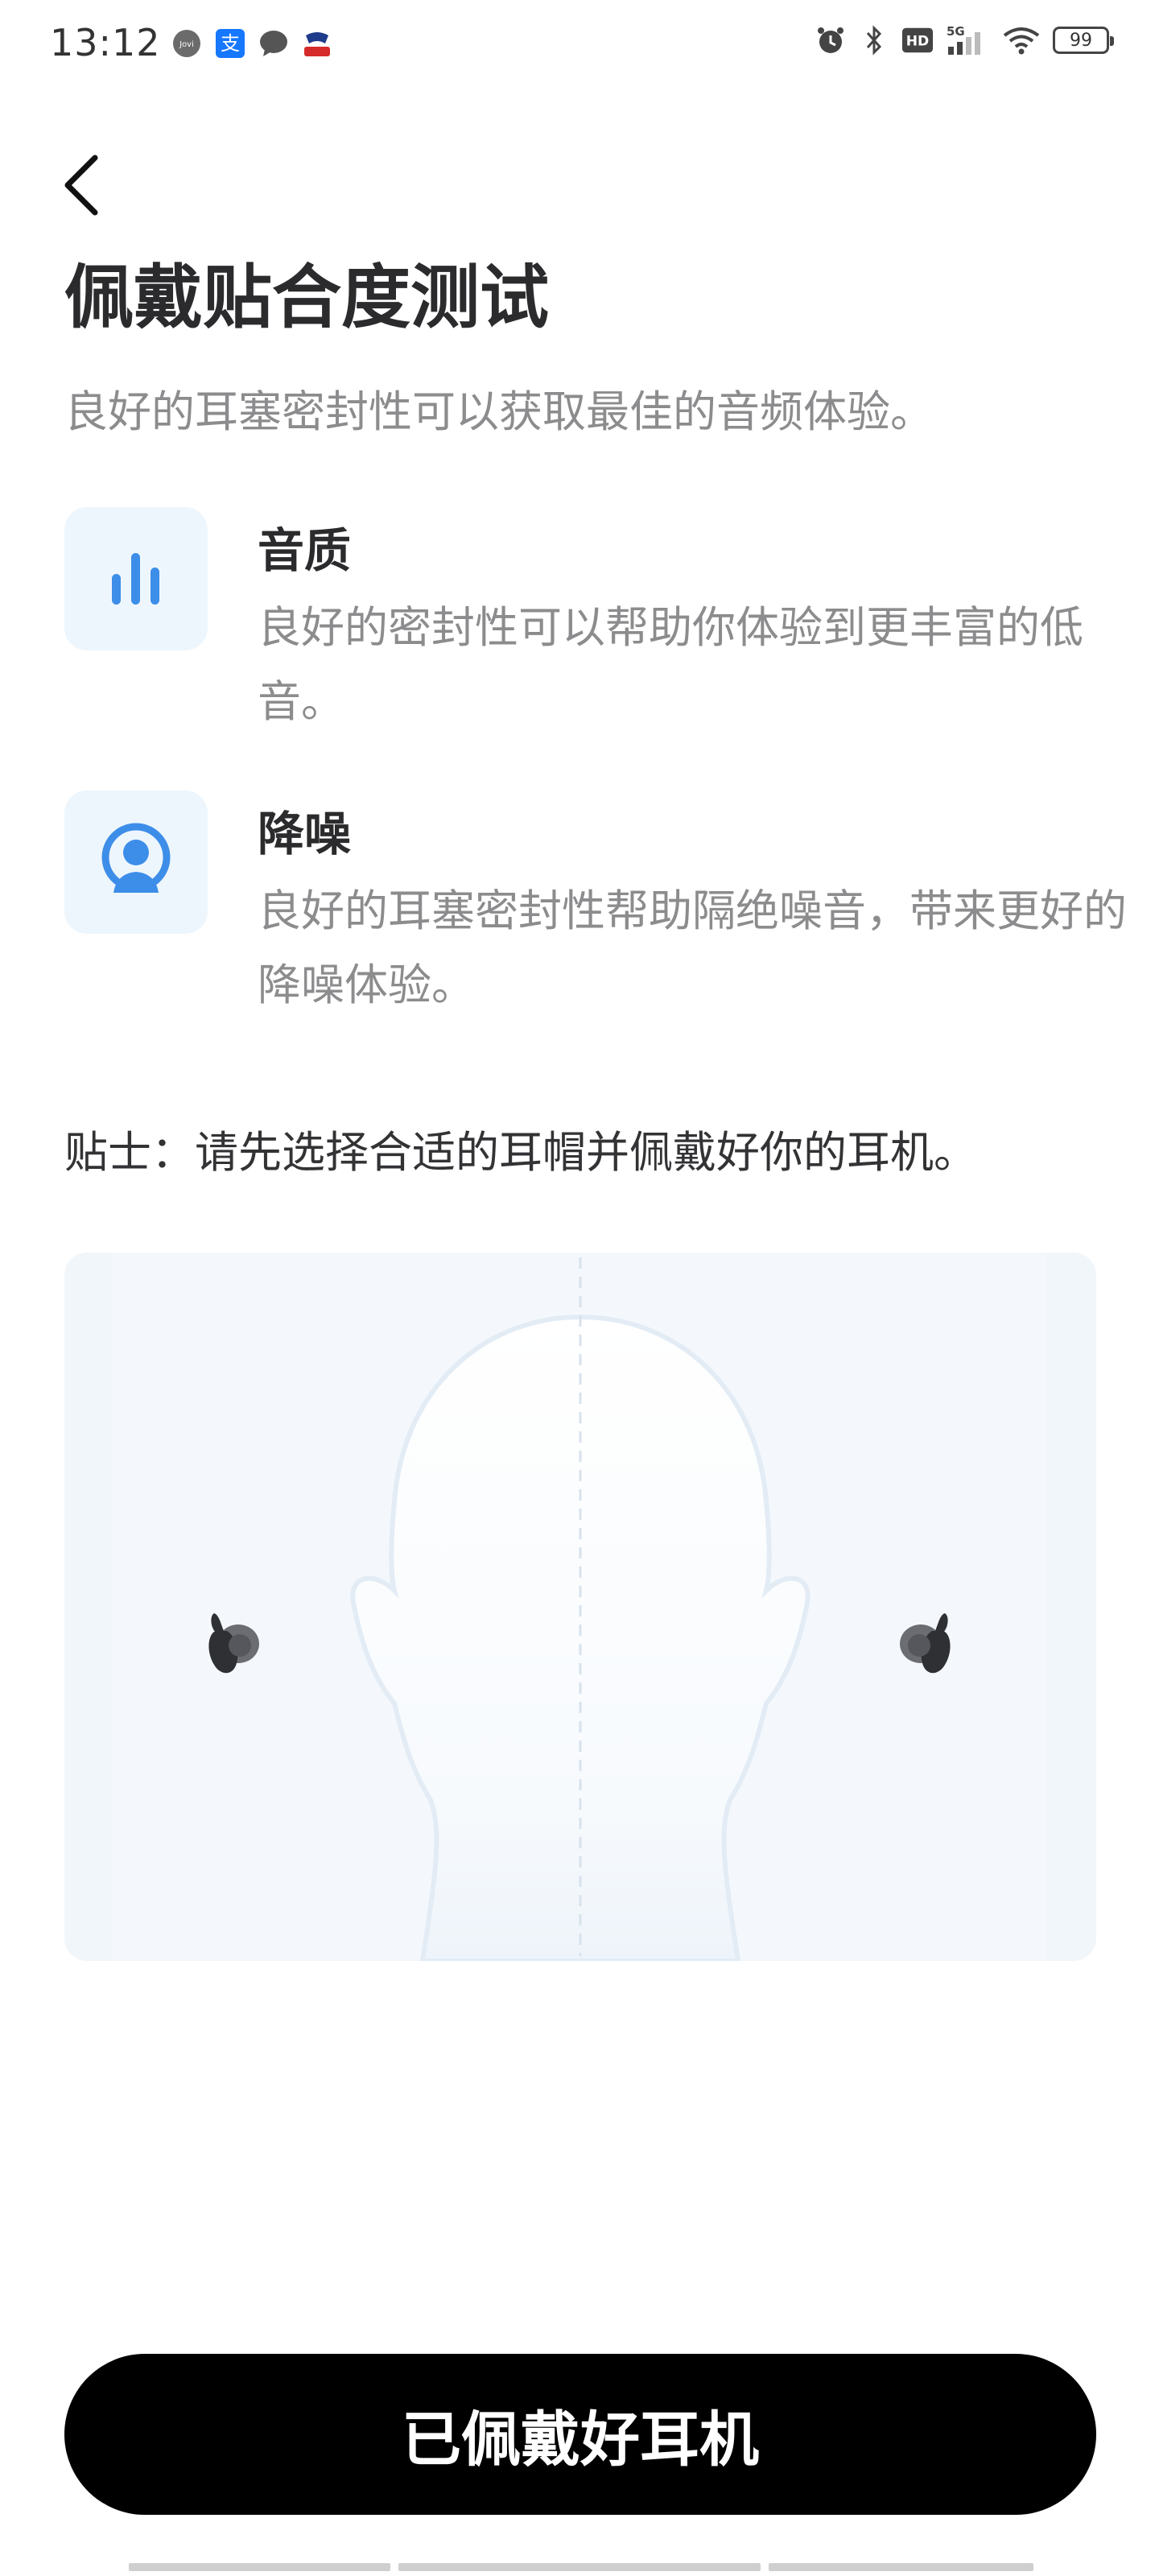 Image resolution: width=1159 pixels, height=2576 pixels. I want to click on svg-text: 支, so click(230, 43).